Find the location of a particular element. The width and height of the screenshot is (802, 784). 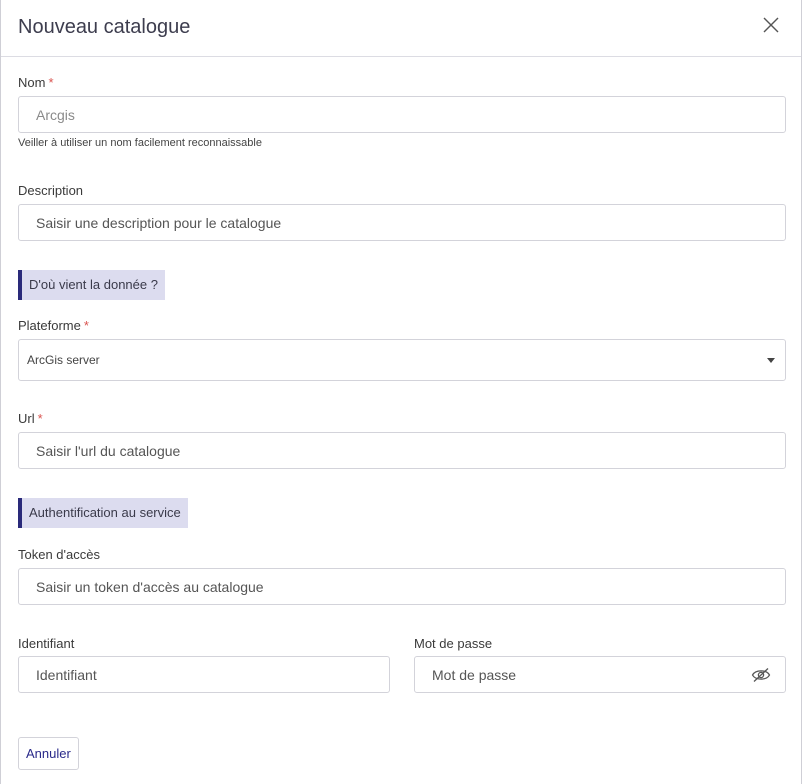

section-source-heading: D'où vient la donnée ? is located at coordinates (91, 285).